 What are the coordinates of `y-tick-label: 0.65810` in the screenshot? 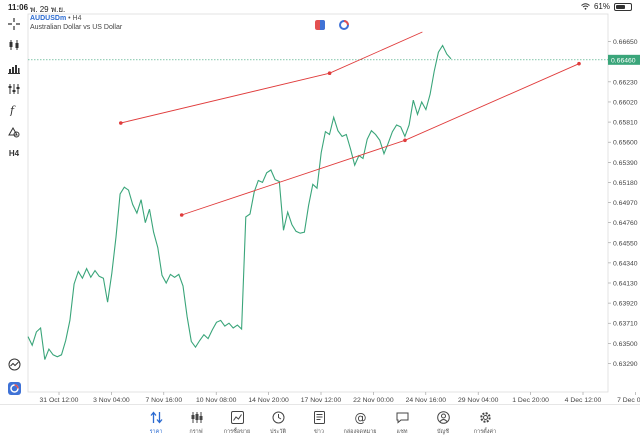 It's located at (625, 123).